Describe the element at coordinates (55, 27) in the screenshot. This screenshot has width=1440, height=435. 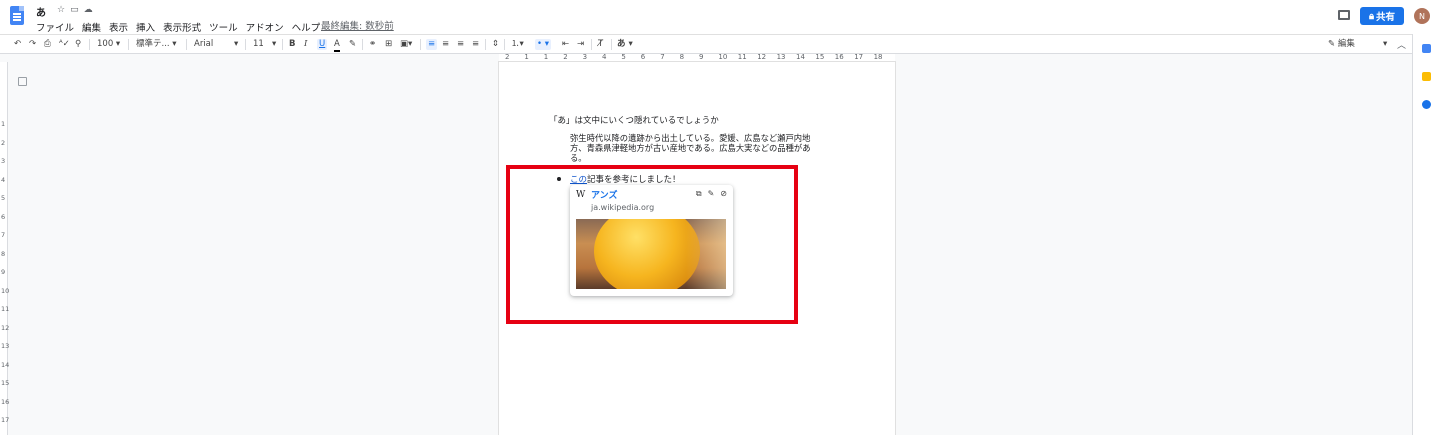
I see `menu-file: ファイル` at that location.